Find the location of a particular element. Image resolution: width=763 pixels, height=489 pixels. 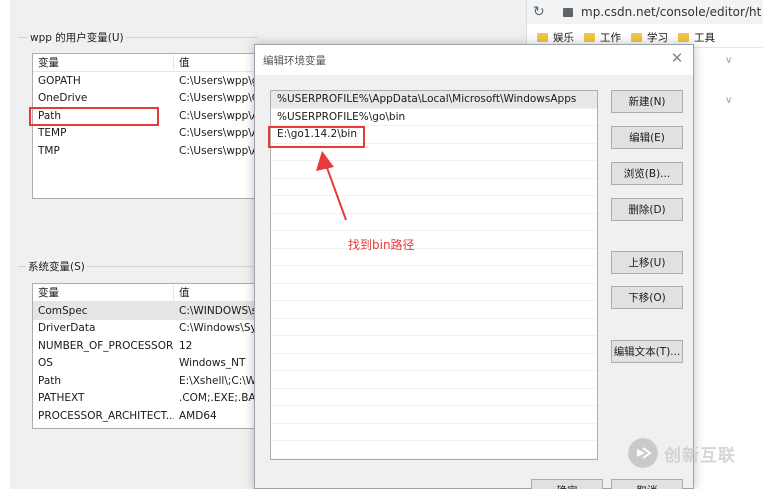

bookmark-label: 工具 is located at coordinates (704, 38).